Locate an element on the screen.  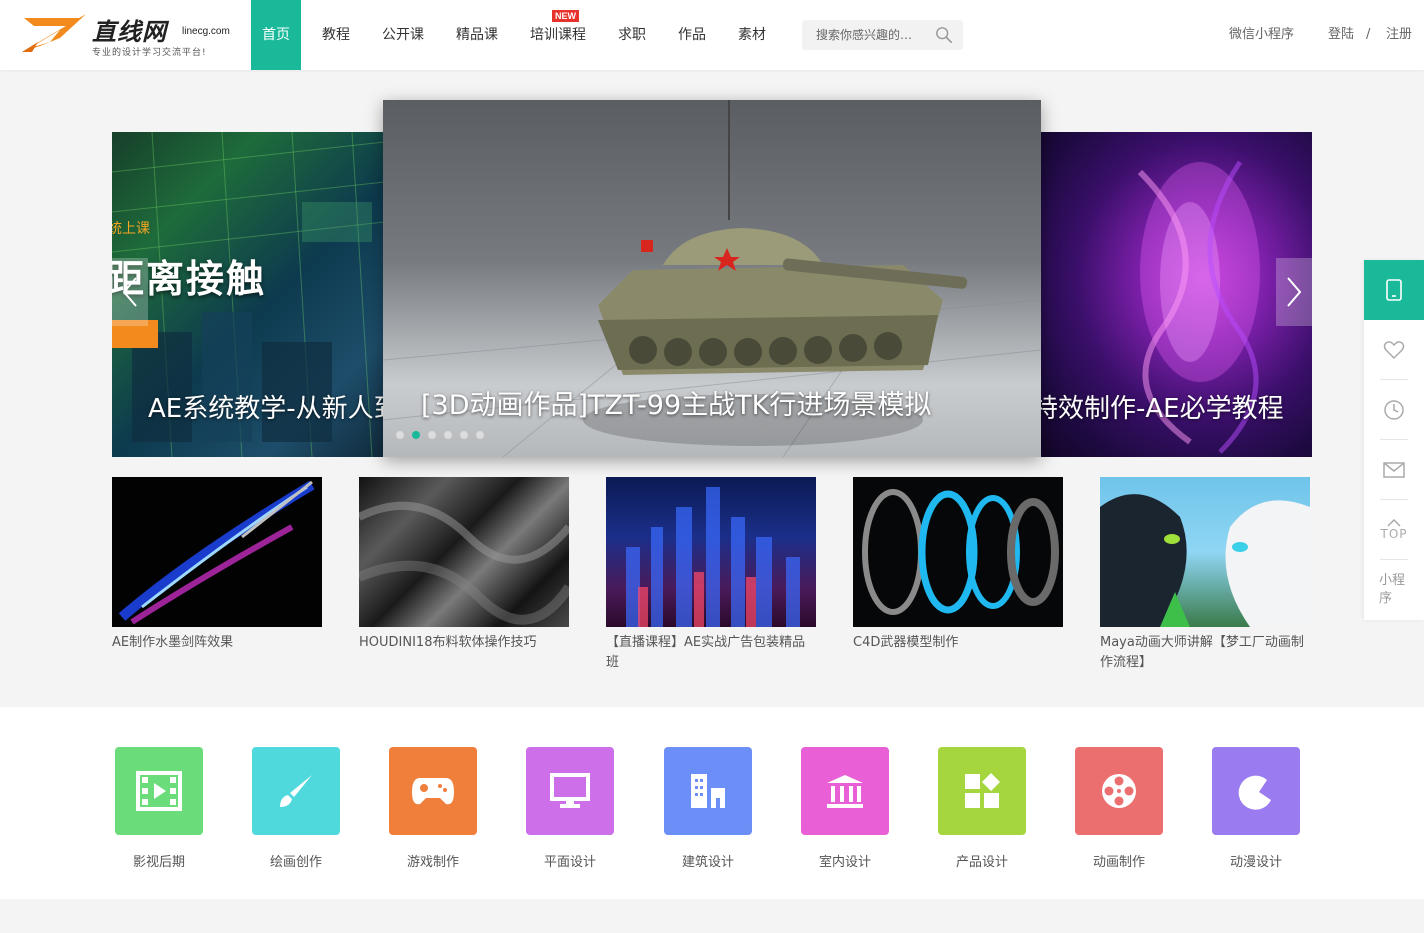
logo-domain: linecg.com is located at coordinates (206, 31).